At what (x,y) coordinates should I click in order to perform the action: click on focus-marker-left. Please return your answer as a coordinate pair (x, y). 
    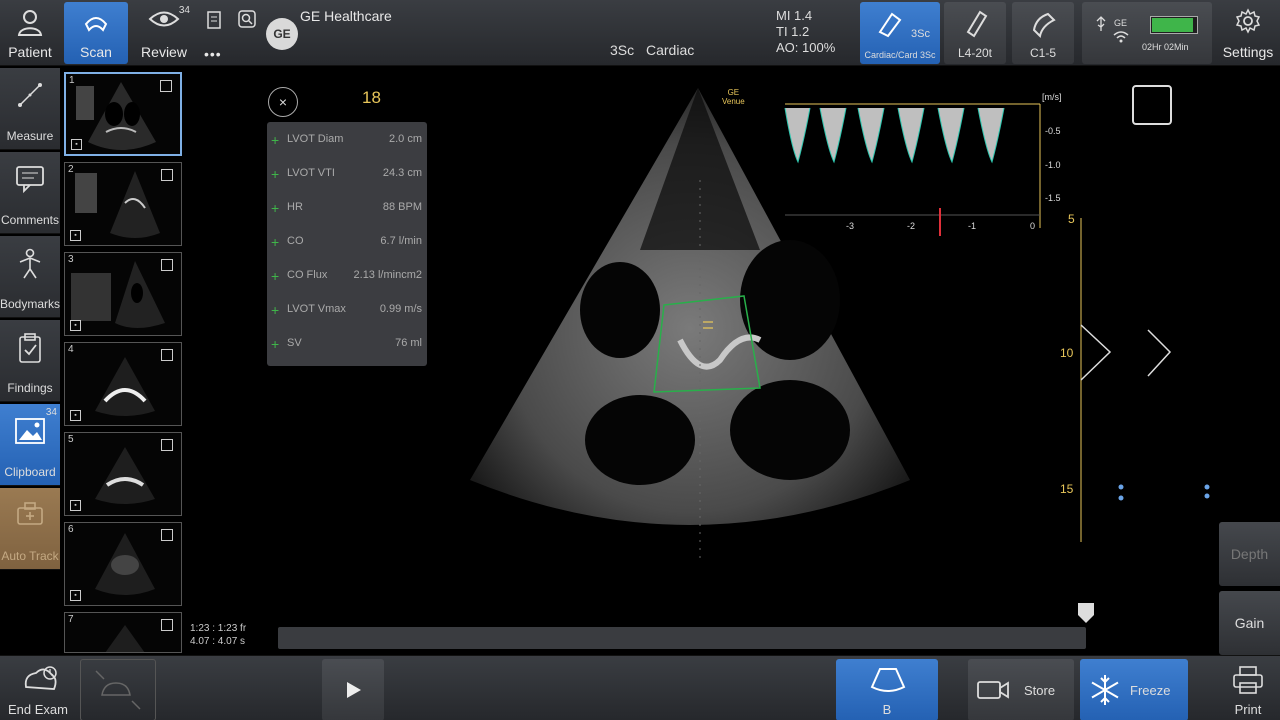
    Looking at the image, I should click on (1096, 352).